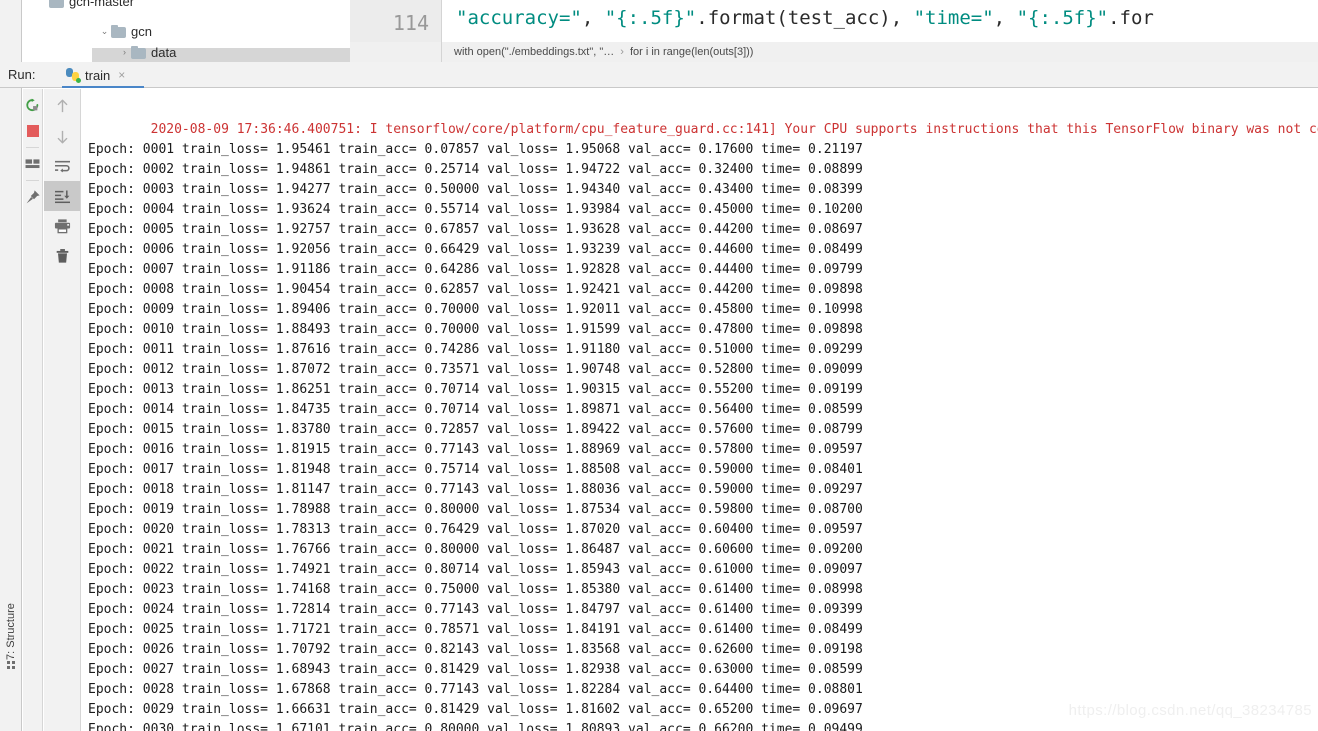 The width and height of the screenshot is (1318, 731). What do you see at coordinates (33, 410) in the screenshot?
I see `run-toolbar-primary` at bounding box center [33, 410].